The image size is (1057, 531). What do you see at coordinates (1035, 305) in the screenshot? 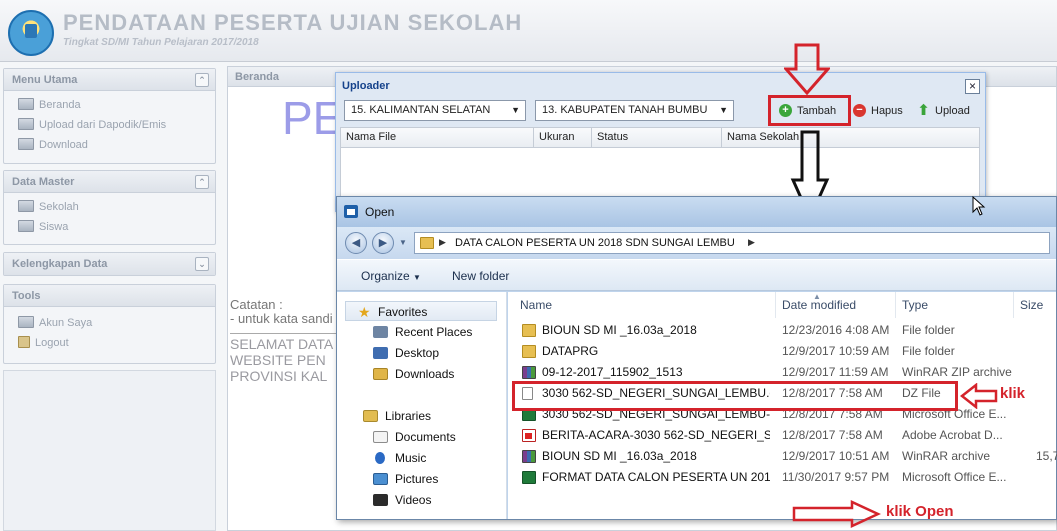
I see `col-size: Size` at bounding box center [1035, 305].